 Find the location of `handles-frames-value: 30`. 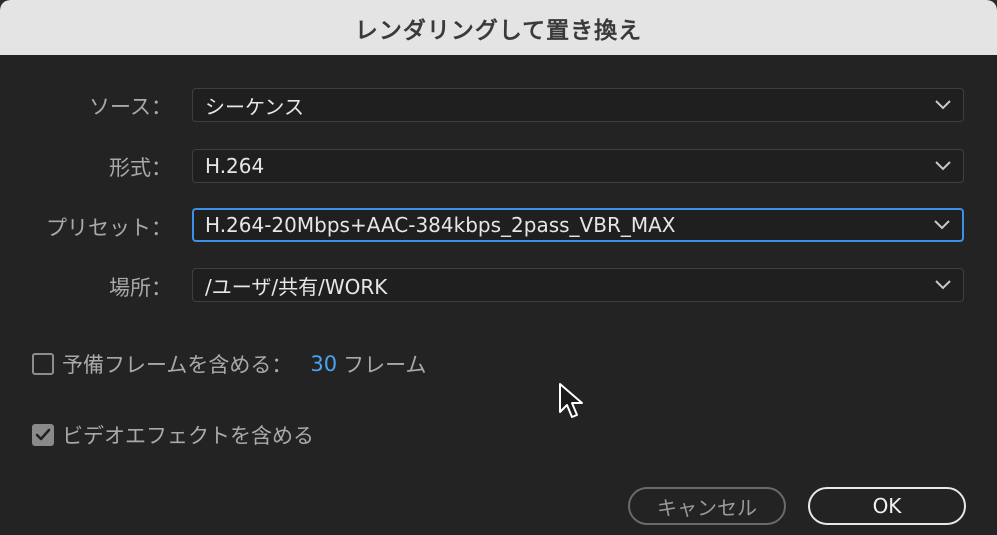

handles-frames-value: 30 is located at coordinates (323, 364).